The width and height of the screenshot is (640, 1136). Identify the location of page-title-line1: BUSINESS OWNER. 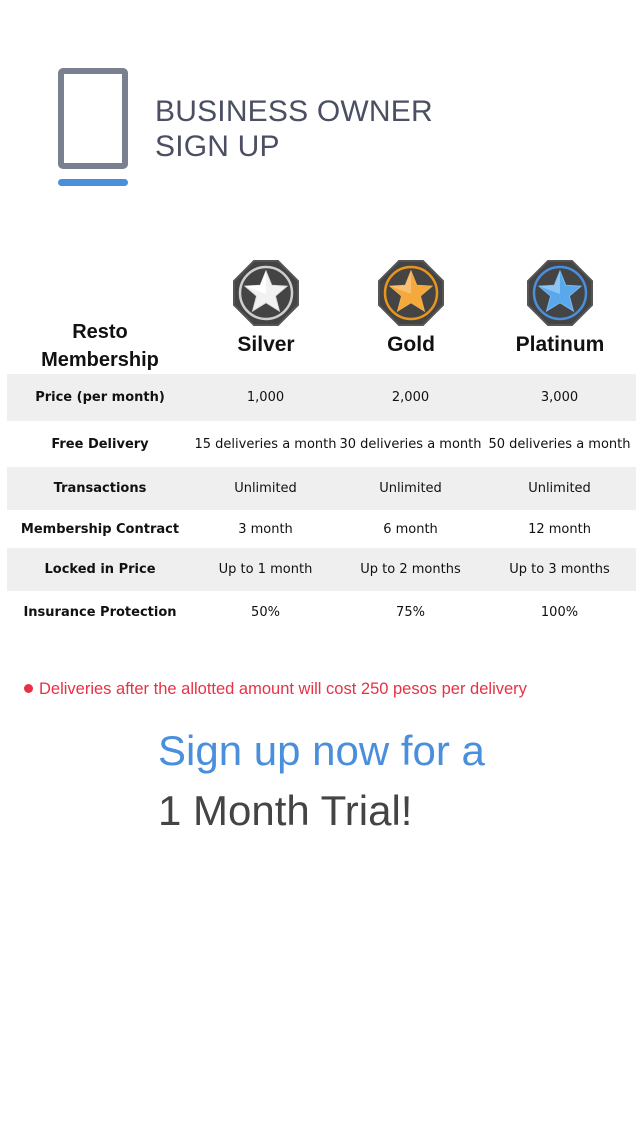
(294, 111).